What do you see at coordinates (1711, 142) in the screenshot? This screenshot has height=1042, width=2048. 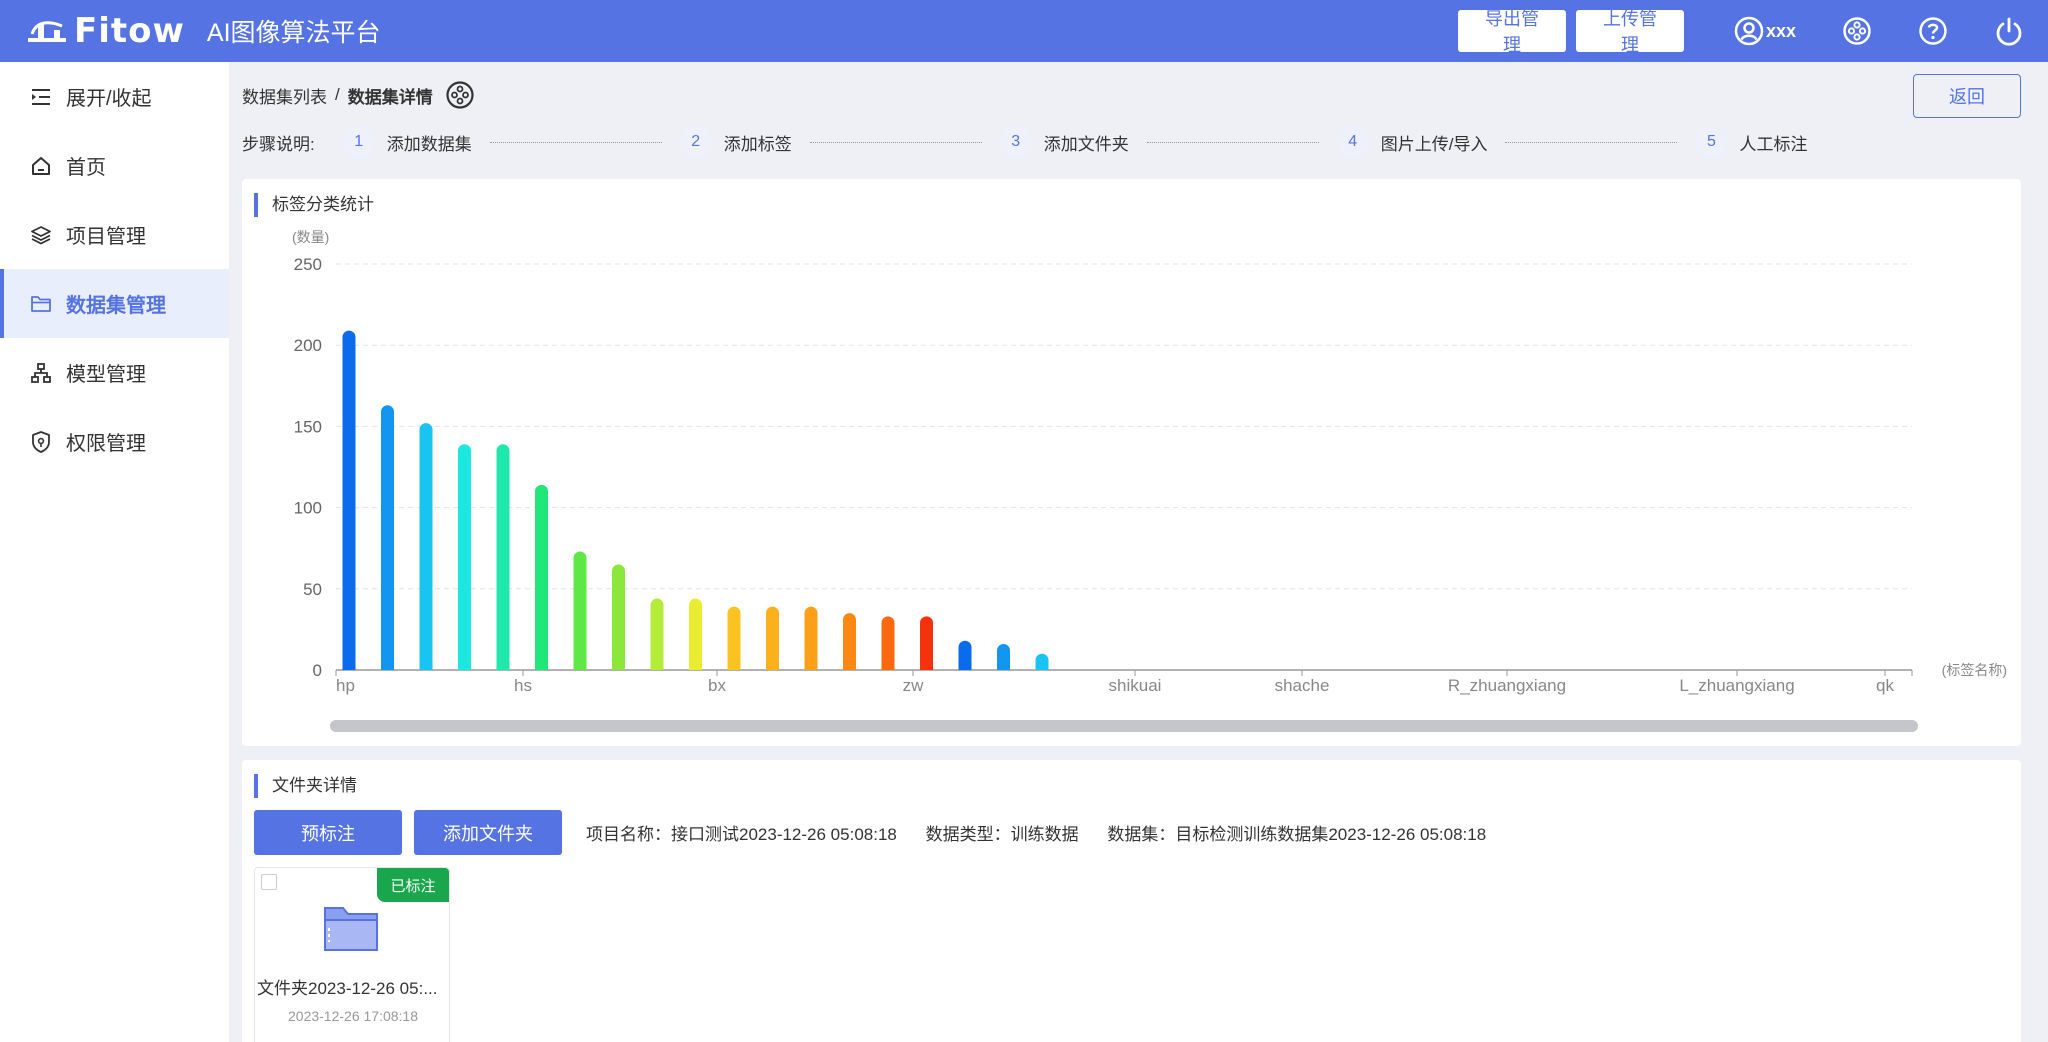 I see `step-number: 5` at bounding box center [1711, 142].